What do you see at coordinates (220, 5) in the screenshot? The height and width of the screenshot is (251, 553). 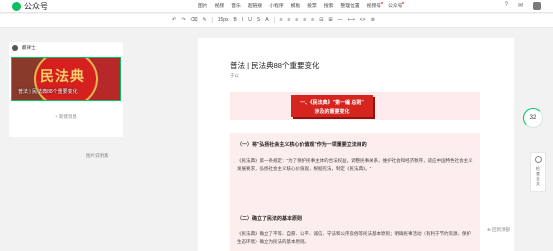 I see `menu-item-video: 视频` at bounding box center [220, 5].